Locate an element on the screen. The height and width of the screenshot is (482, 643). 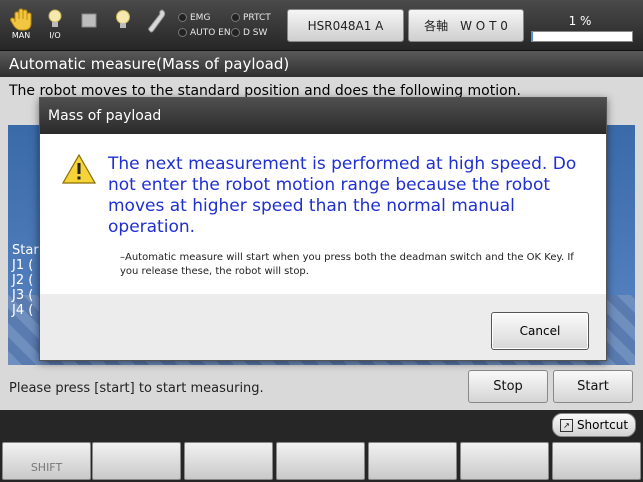
cancel-button: Cancel is located at coordinates (540, 331).